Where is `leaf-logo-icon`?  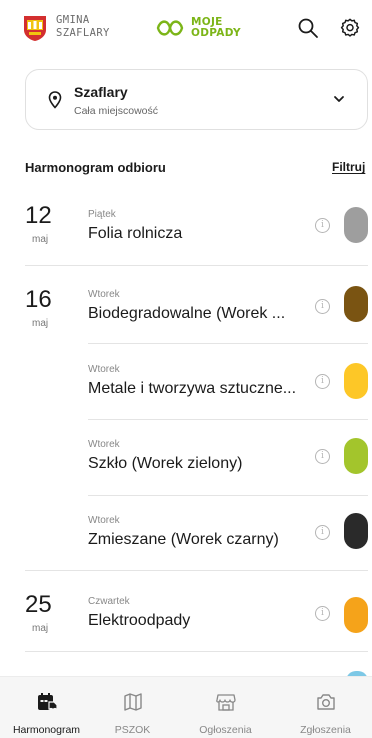
leaf-logo-icon is located at coordinates (170, 28).